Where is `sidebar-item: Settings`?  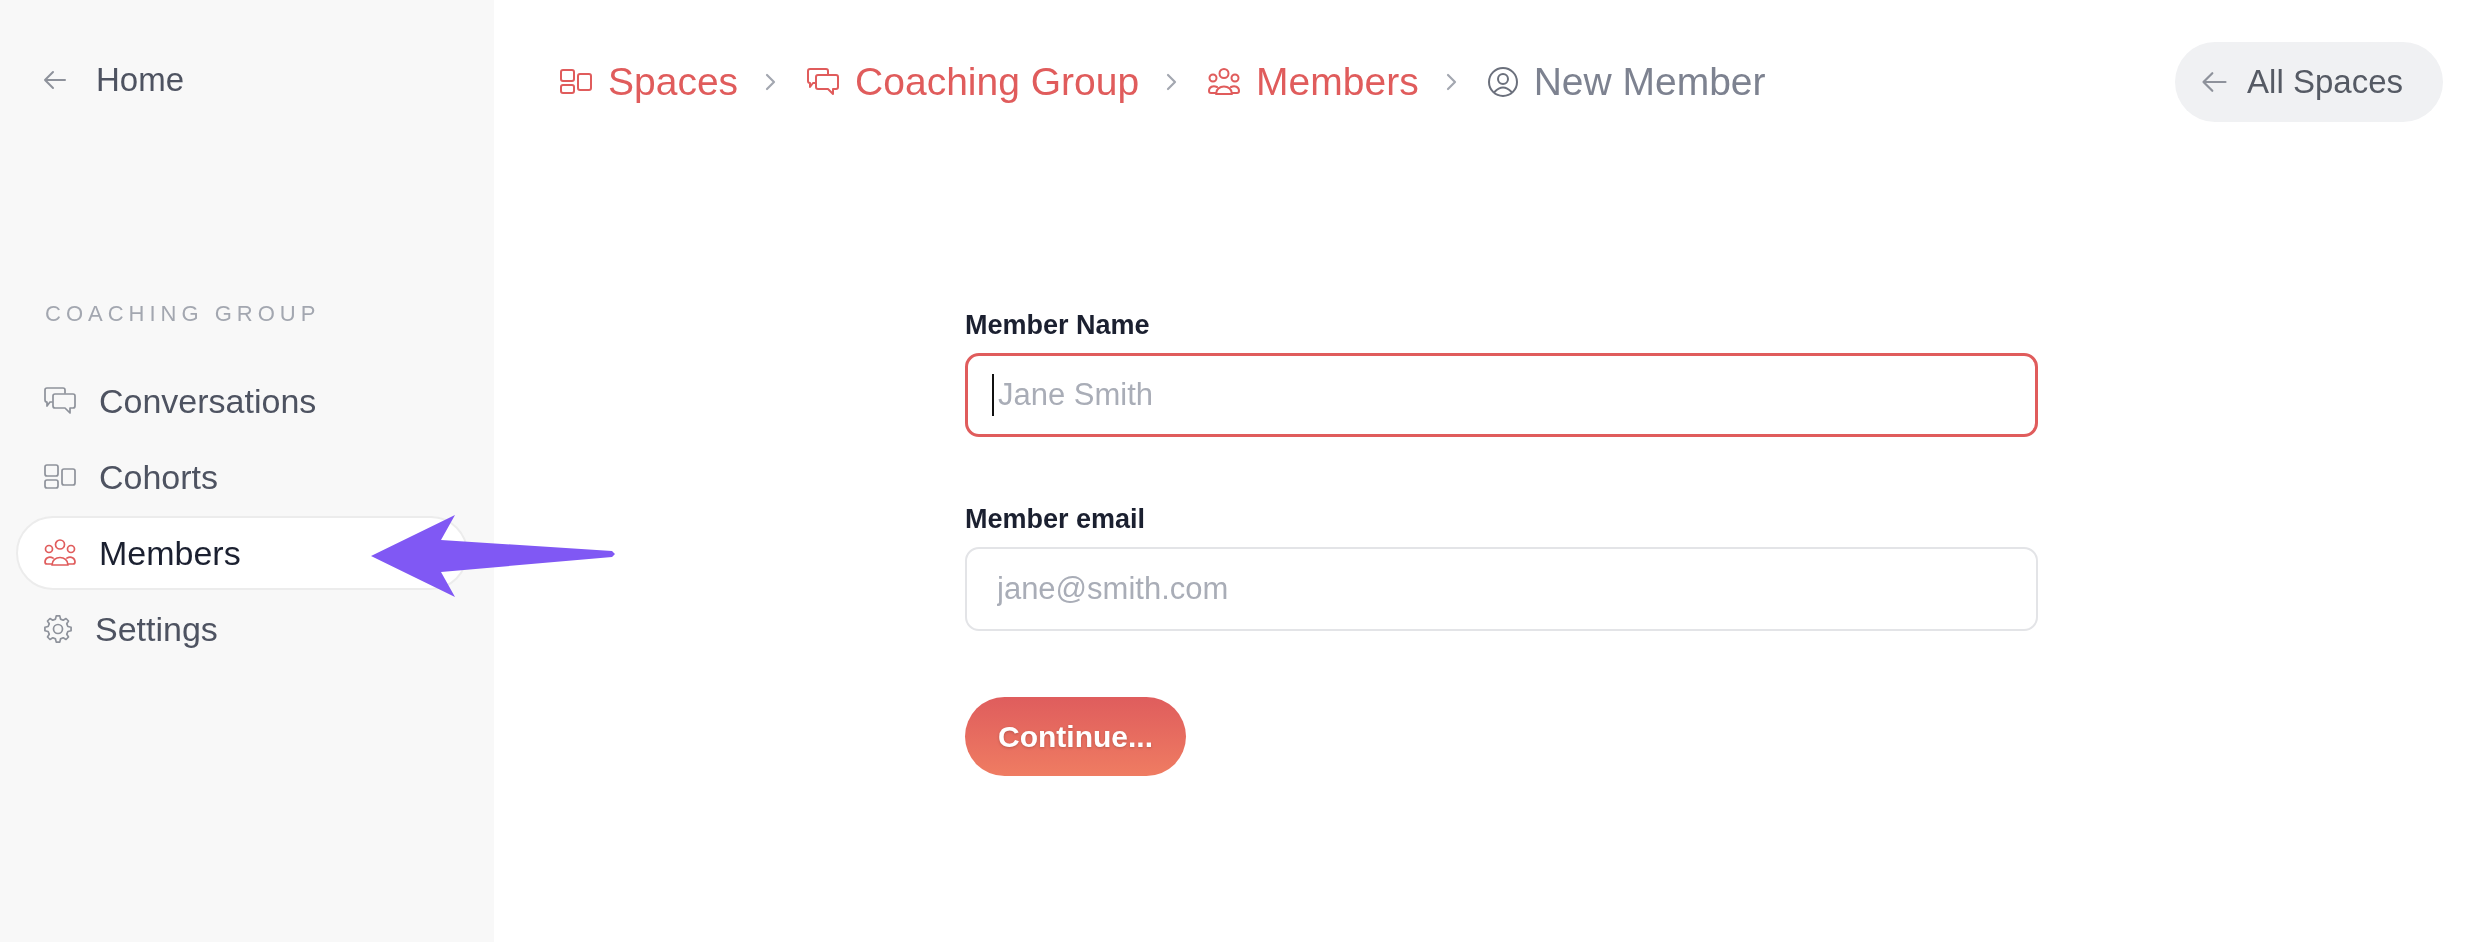 sidebar-item: Settings is located at coordinates (242, 629).